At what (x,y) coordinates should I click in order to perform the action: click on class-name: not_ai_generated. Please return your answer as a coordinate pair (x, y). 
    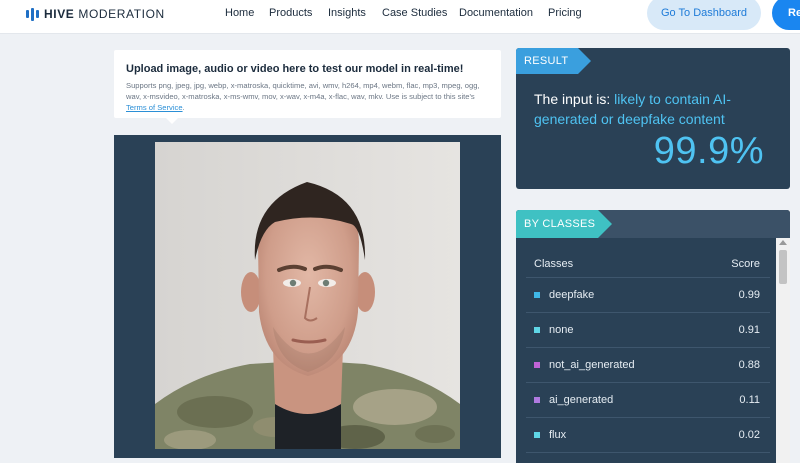
    Looking at the image, I should click on (592, 365).